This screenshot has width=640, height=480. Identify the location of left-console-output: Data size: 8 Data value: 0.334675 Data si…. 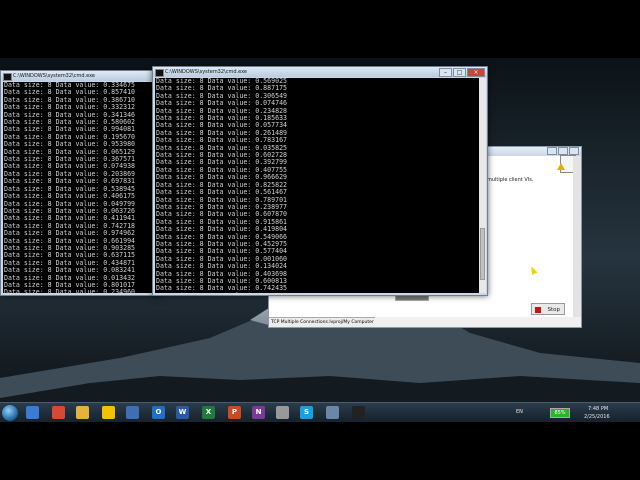
(78, 187).